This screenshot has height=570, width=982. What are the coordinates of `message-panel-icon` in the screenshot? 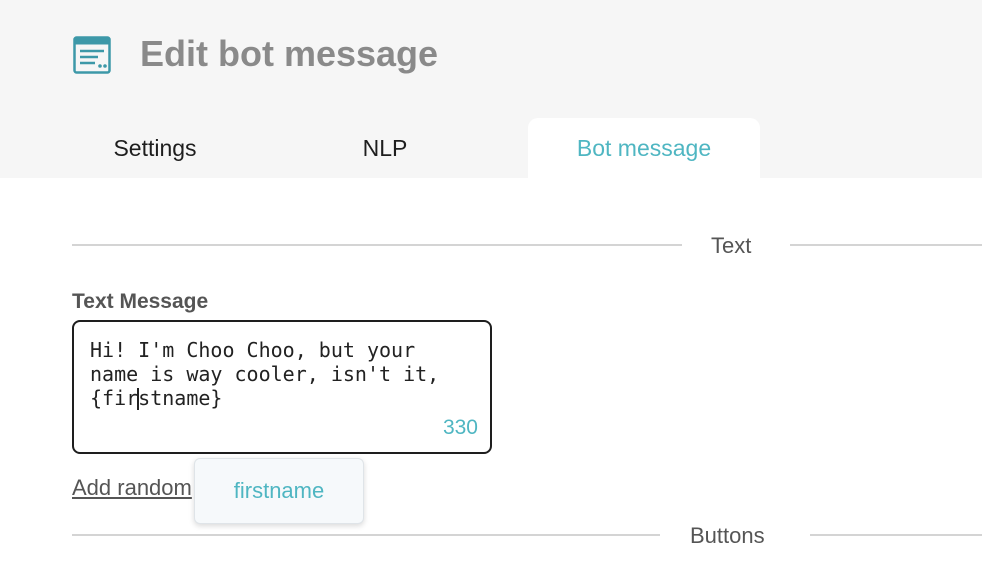 It's located at (92, 55).